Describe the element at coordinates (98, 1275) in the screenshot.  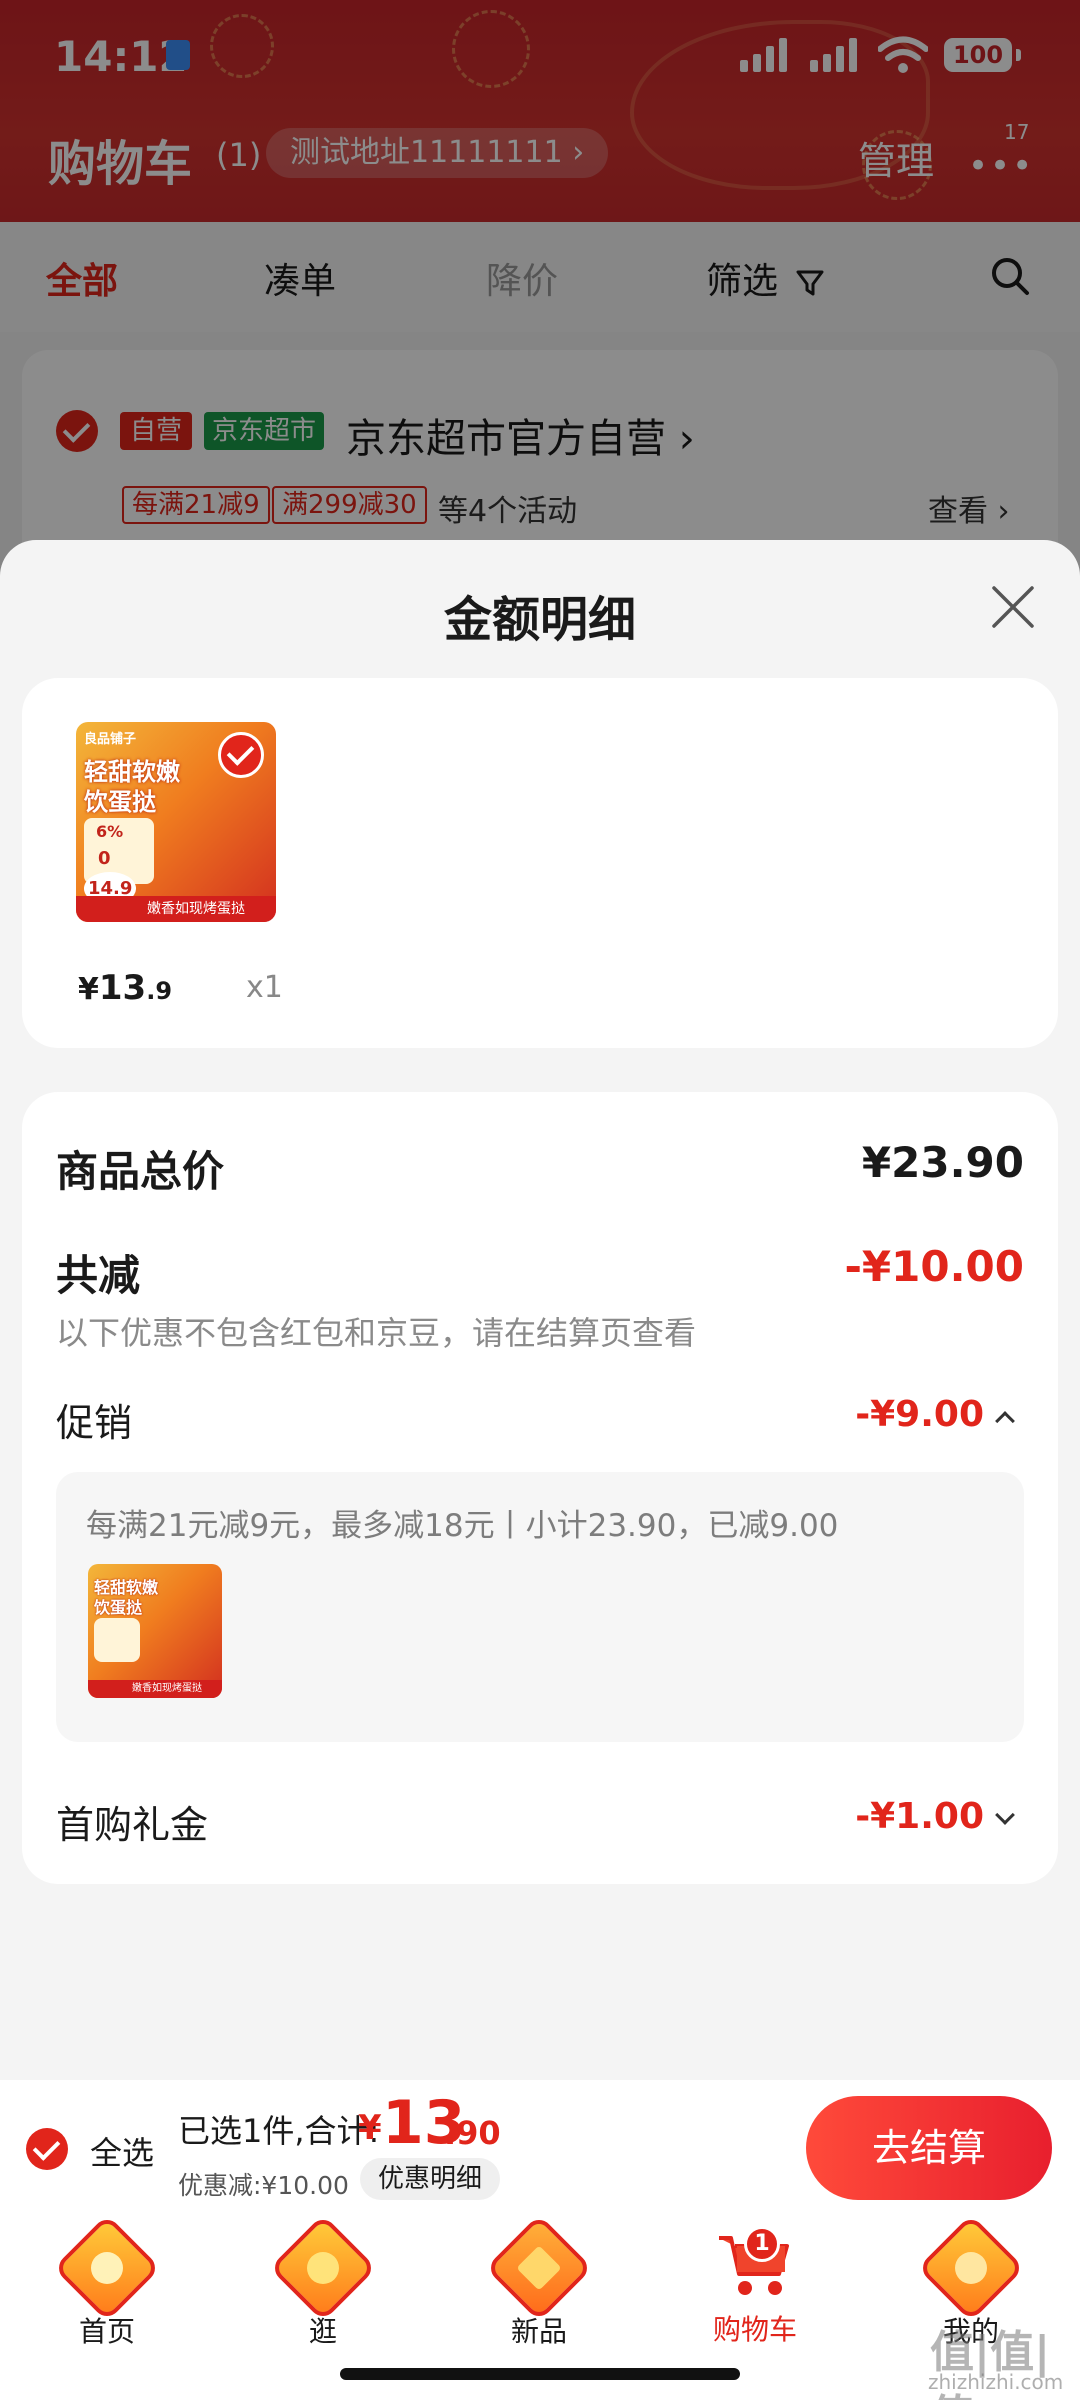
I see `total-reduction-label: 共减` at that location.